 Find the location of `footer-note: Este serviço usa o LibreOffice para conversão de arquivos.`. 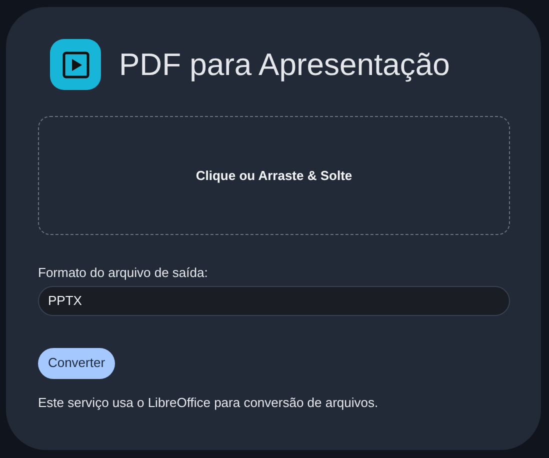

footer-note: Este serviço usa o LibreOffice para conversão de arquivos. is located at coordinates (209, 403).